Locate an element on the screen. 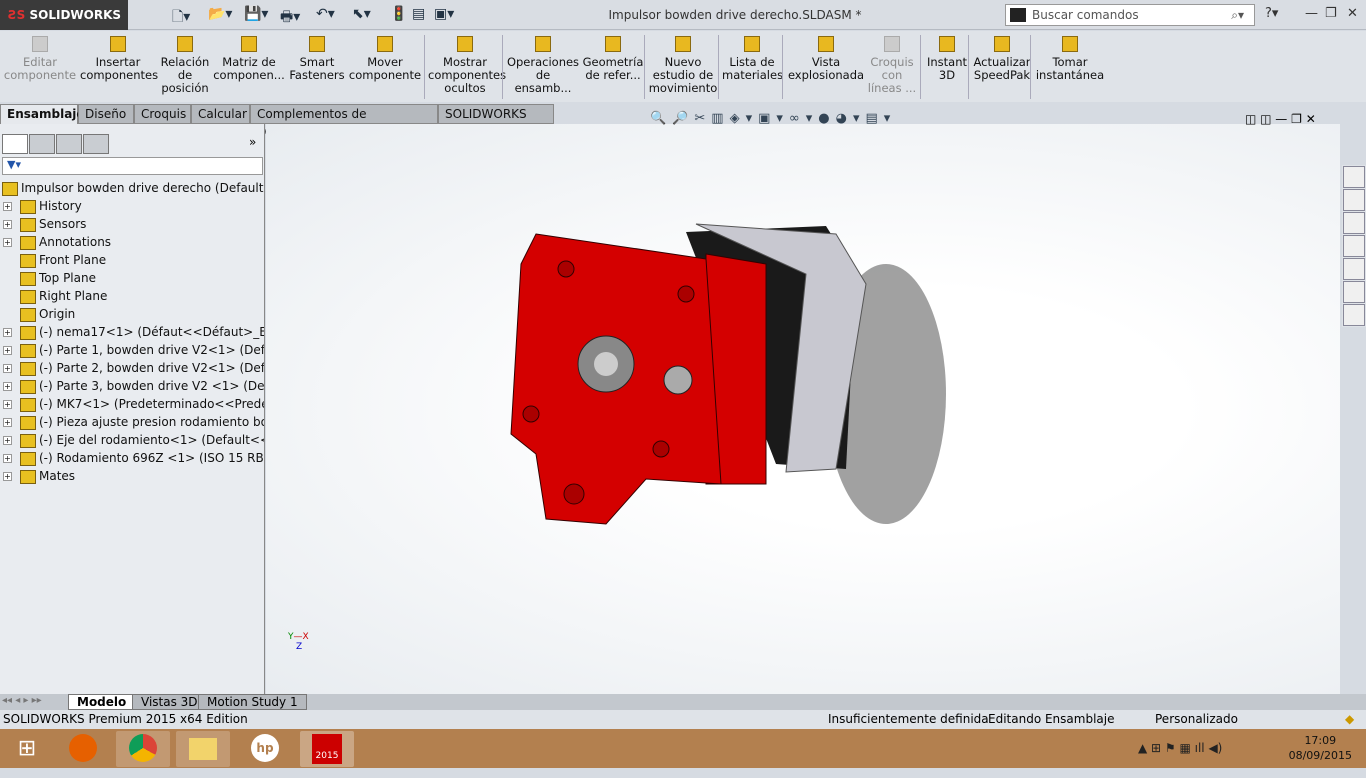 Image resolution: width=1366 pixels, height=778 pixels. expand-panel-icon: » is located at coordinates (252, 142).